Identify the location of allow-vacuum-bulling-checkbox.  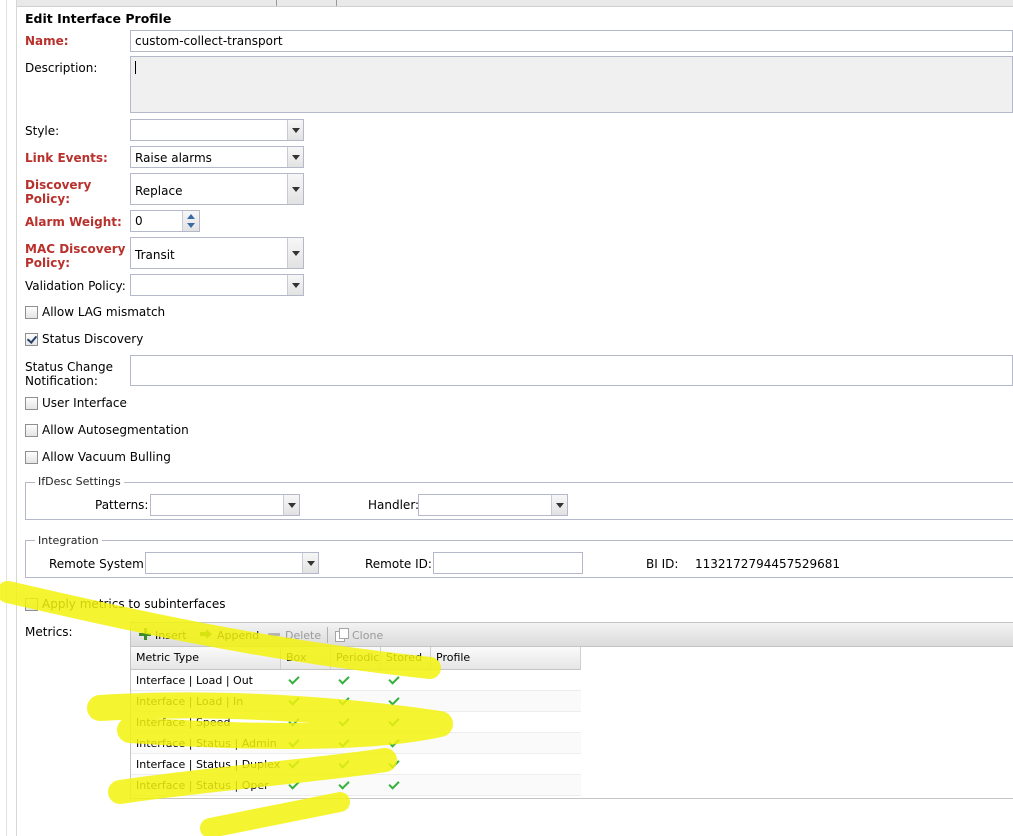
(31, 457).